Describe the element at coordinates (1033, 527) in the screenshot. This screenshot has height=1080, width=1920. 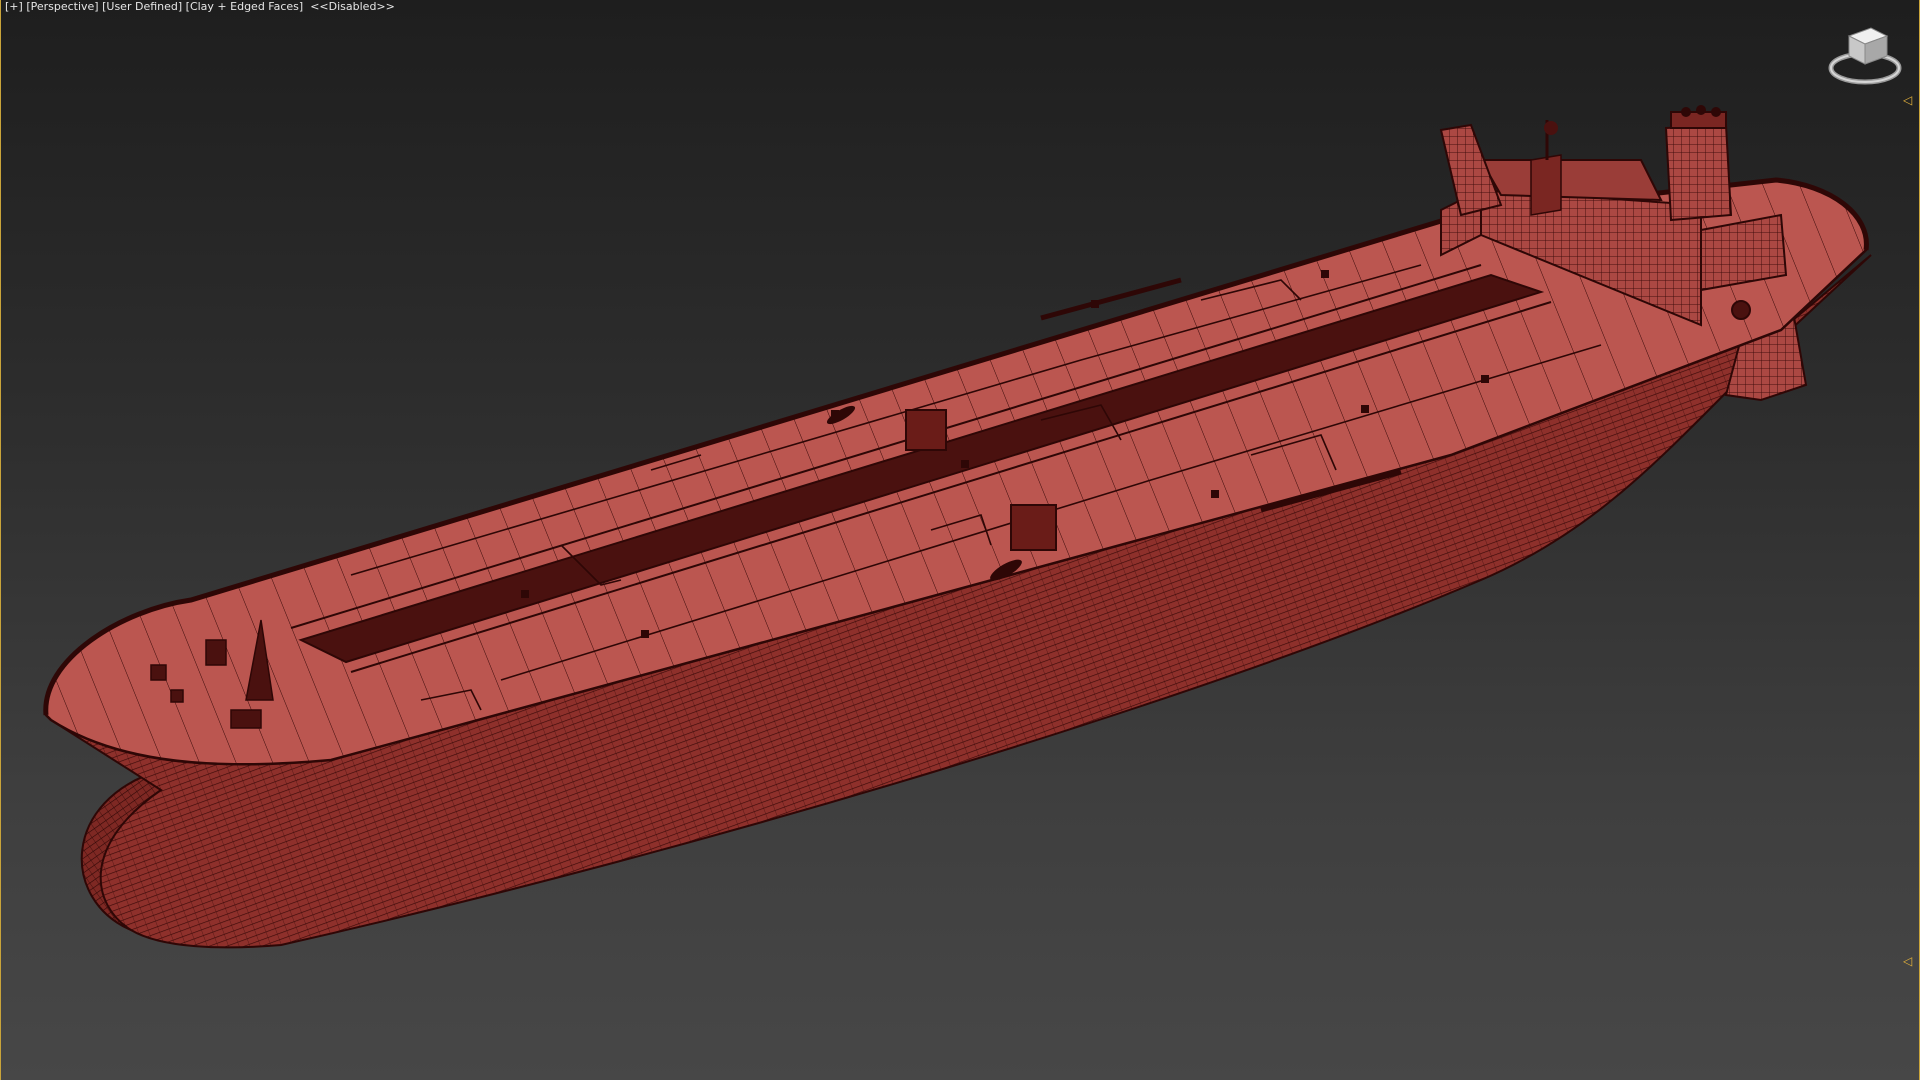
I see `manifold-aft` at that location.